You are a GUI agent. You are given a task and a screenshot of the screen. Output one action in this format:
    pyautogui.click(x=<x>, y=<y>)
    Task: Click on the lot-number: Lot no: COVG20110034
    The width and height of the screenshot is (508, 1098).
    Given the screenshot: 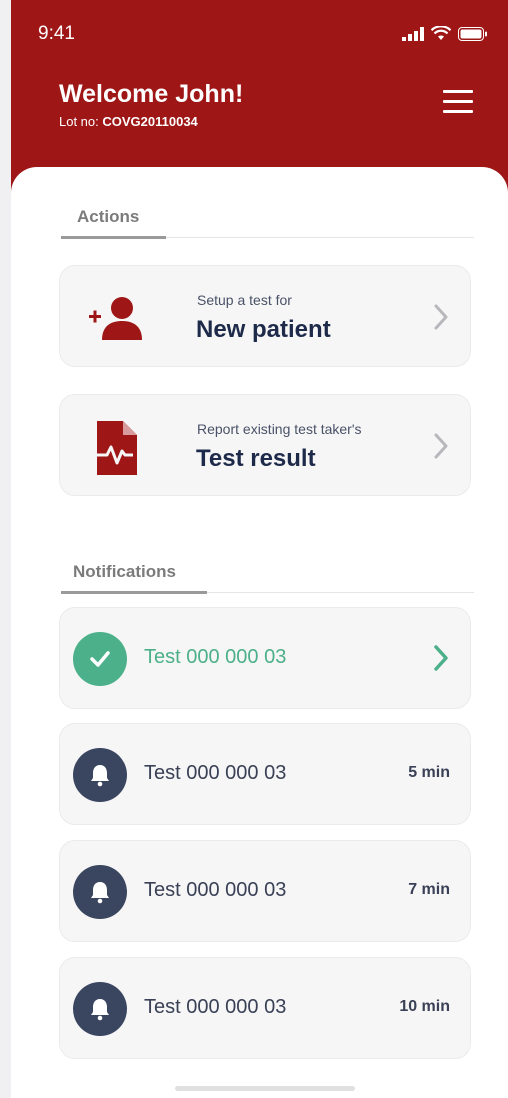 What is the action you would take?
    pyautogui.click(x=128, y=121)
    